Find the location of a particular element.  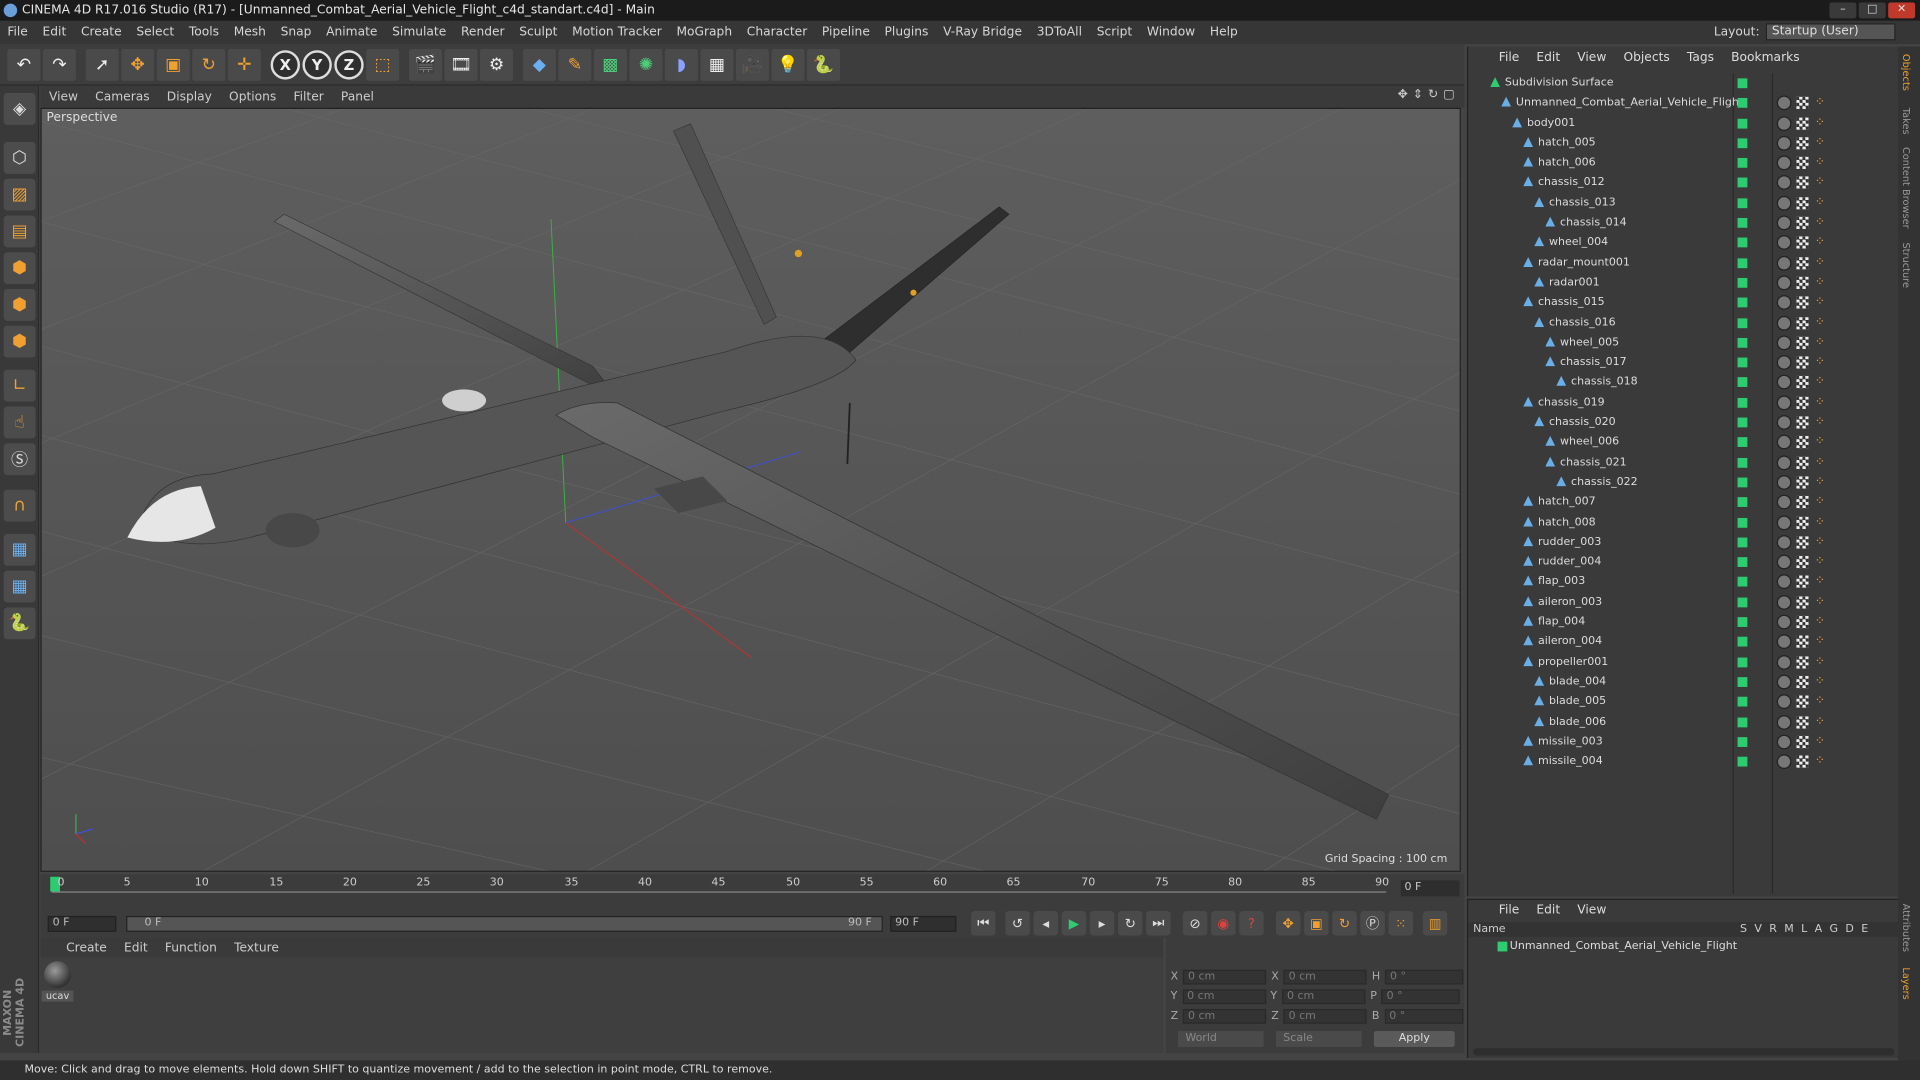

object-tree-row: chassis_021 ⁘ is located at coordinates (1683, 463).